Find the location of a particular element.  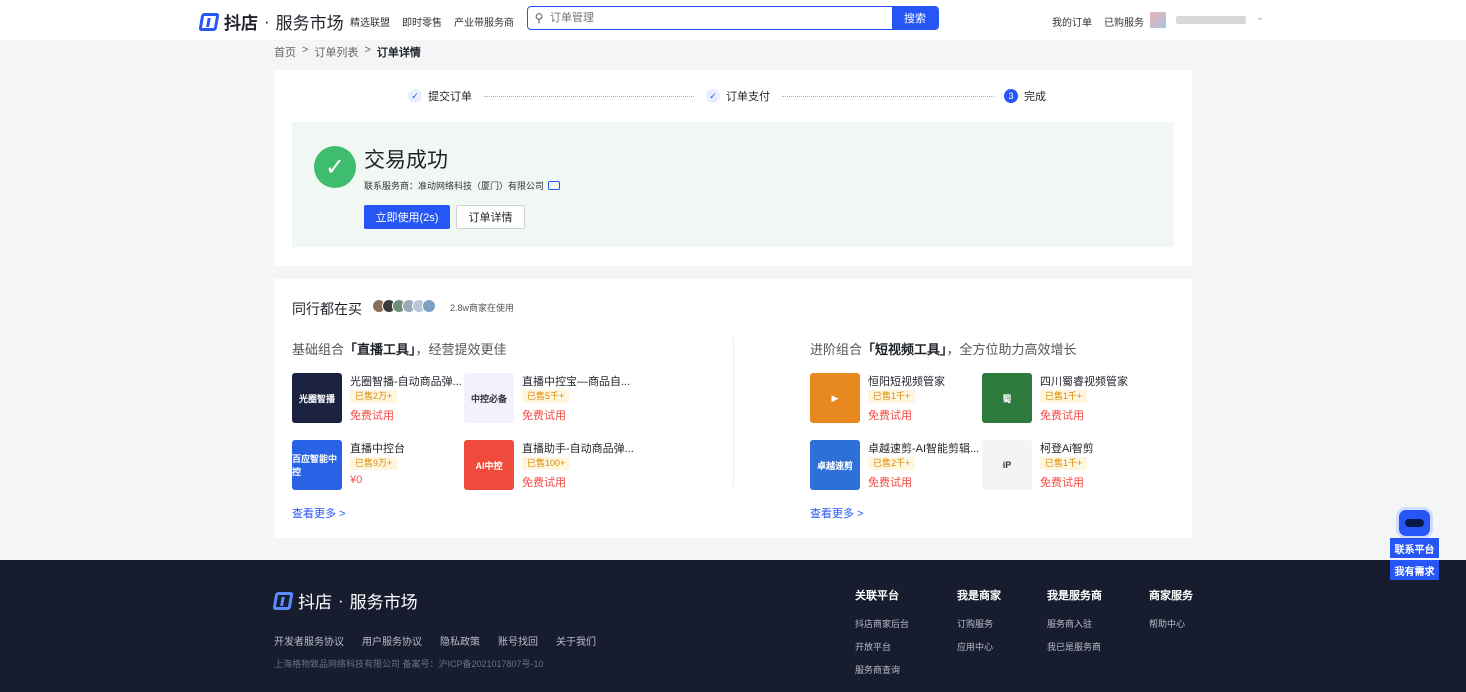

footer-link: 开发者服务协议 is located at coordinates (309, 640).